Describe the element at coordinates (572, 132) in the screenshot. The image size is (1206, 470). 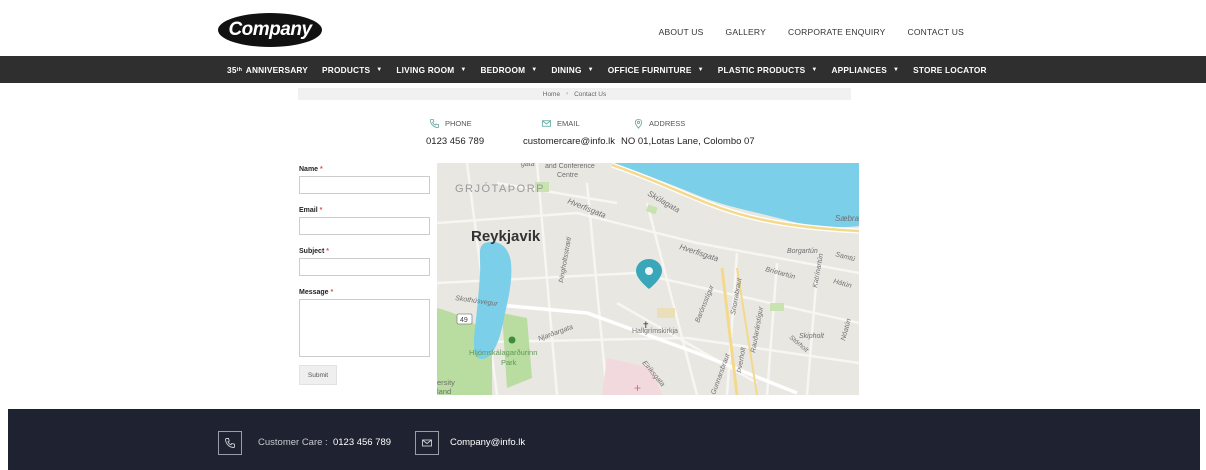
I see `contact-email: EMAIL customercare@info.lk` at that location.